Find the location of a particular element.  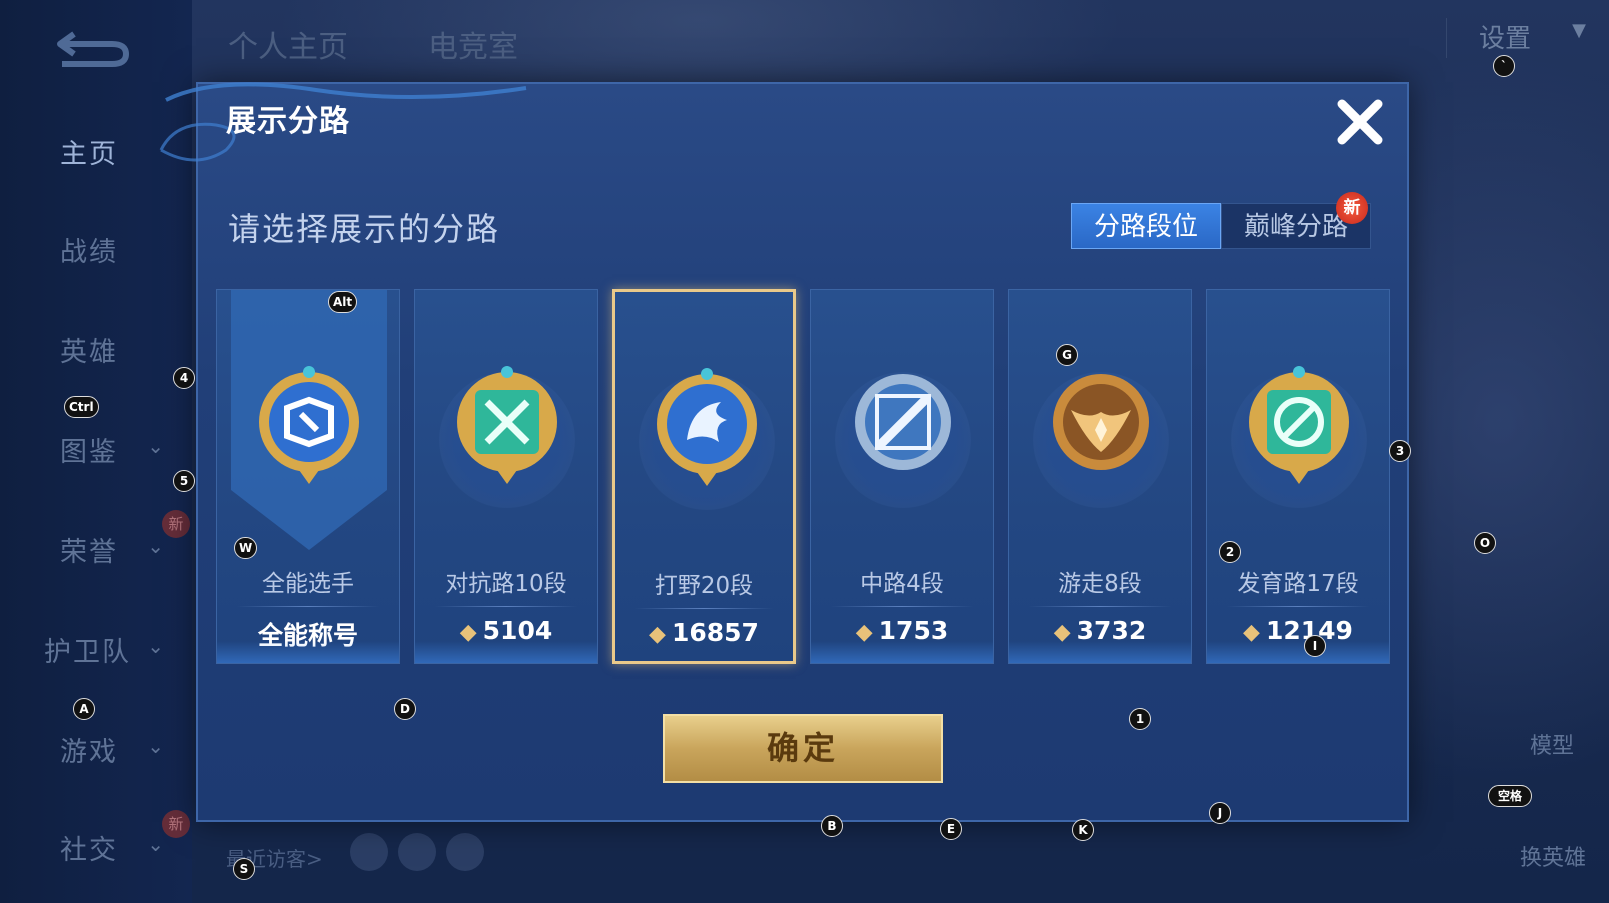

sidebar-item-honor: 荣誉 ⌄ is located at coordinates (120, 550).